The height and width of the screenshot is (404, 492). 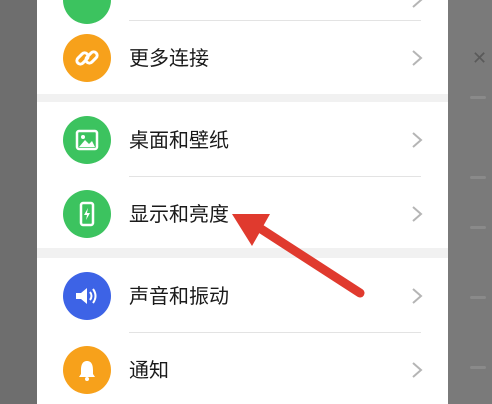 I want to click on settings-item-label: 通知, so click(x=149, y=370).